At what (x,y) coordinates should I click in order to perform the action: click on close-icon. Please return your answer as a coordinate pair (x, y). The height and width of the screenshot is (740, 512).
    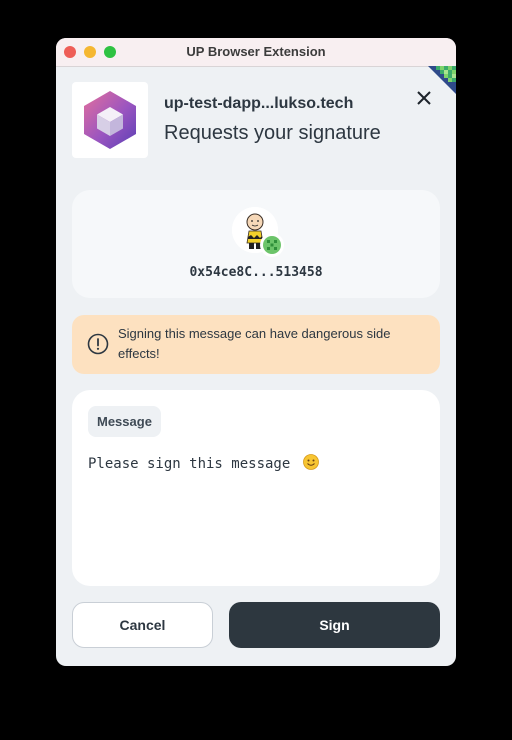
    Looking at the image, I should click on (424, 98).